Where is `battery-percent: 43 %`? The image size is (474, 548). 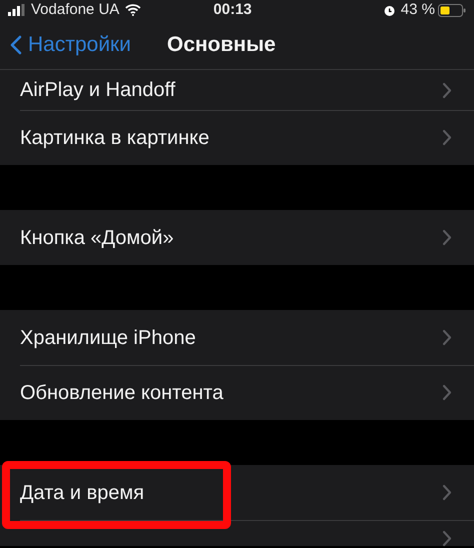
battery-percent: 43 % is located at coordinates (417, 10).